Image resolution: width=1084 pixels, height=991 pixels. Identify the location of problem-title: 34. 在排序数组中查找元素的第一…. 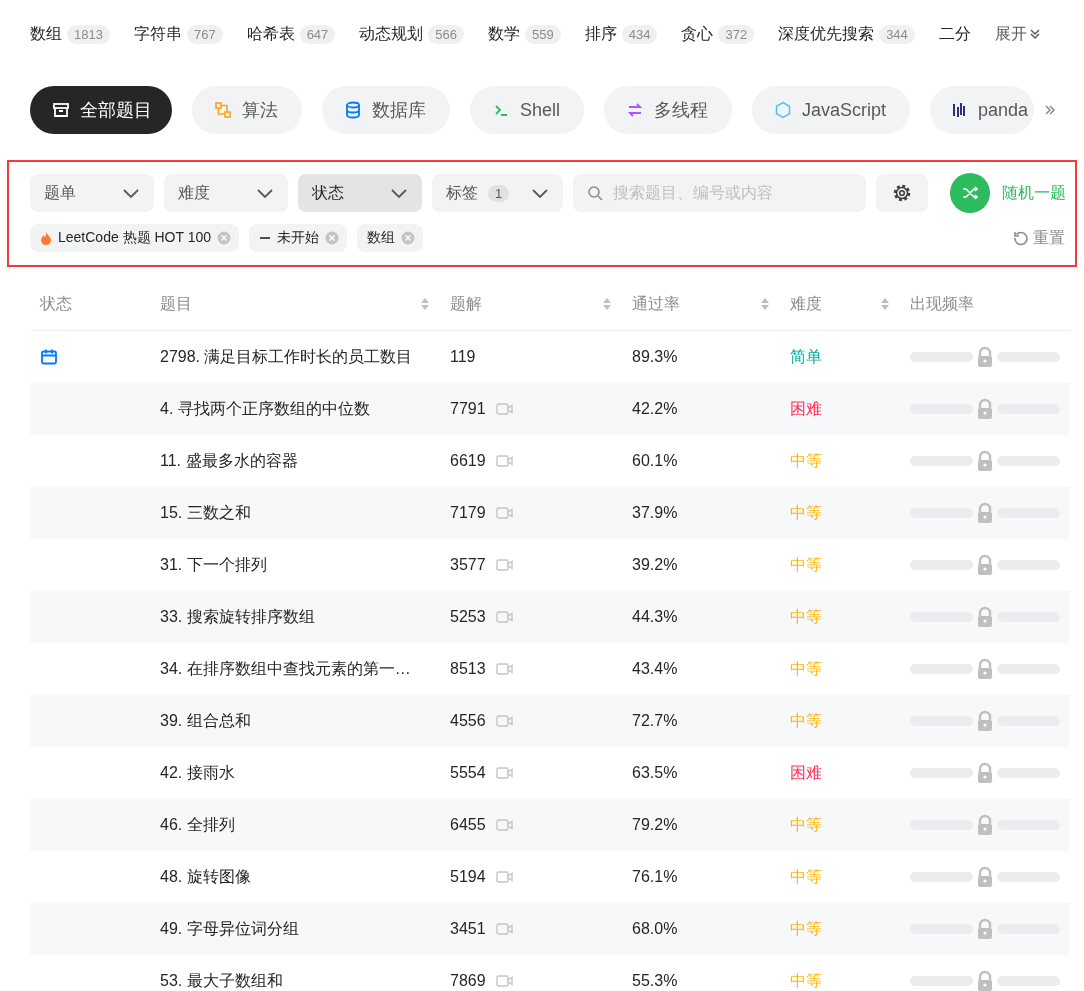
(285, 669).